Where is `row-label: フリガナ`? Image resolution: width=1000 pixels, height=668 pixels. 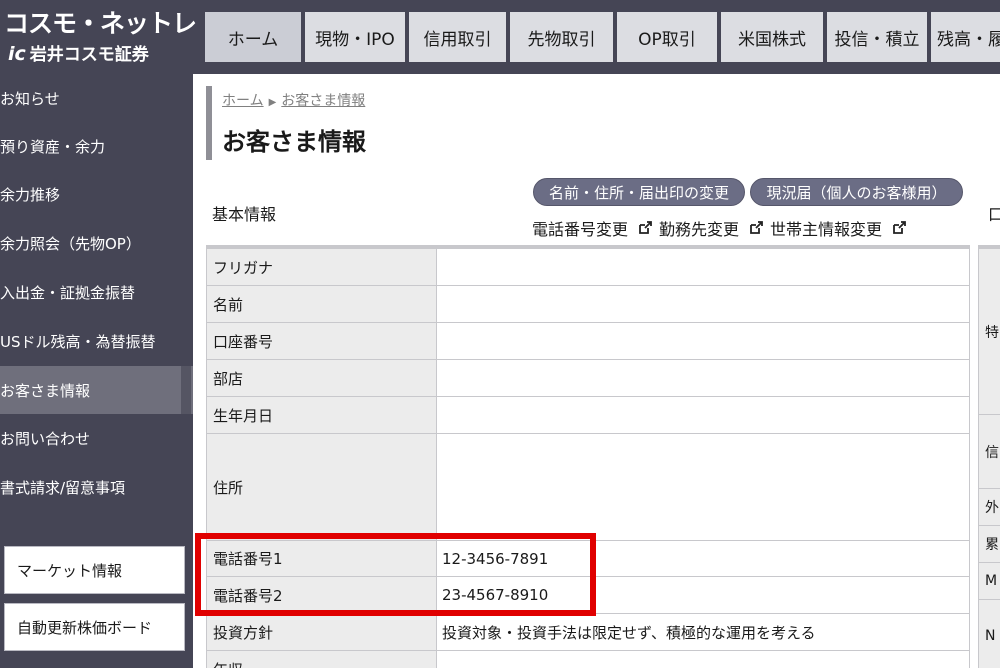
row-label: フリガナ is located at coordinates (321, 267).